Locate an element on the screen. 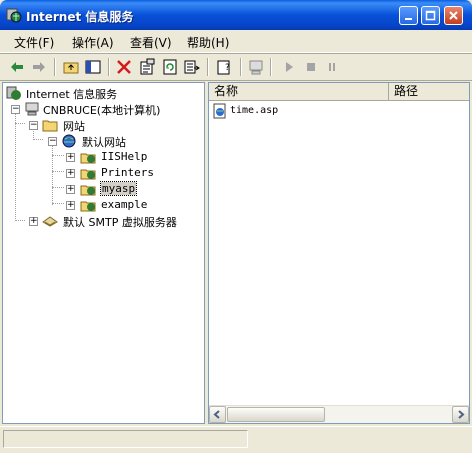 The image size is (472, 453). chevron-right-icon is located at coordinates (461, 414).